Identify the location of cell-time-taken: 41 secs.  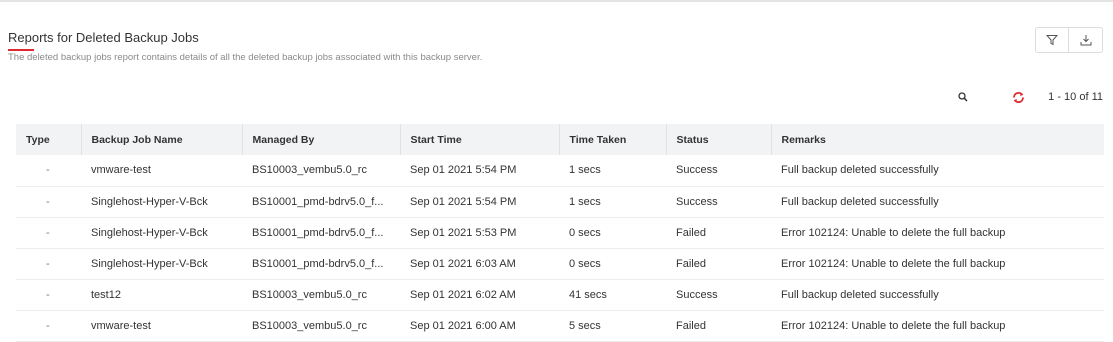
(588, 294).